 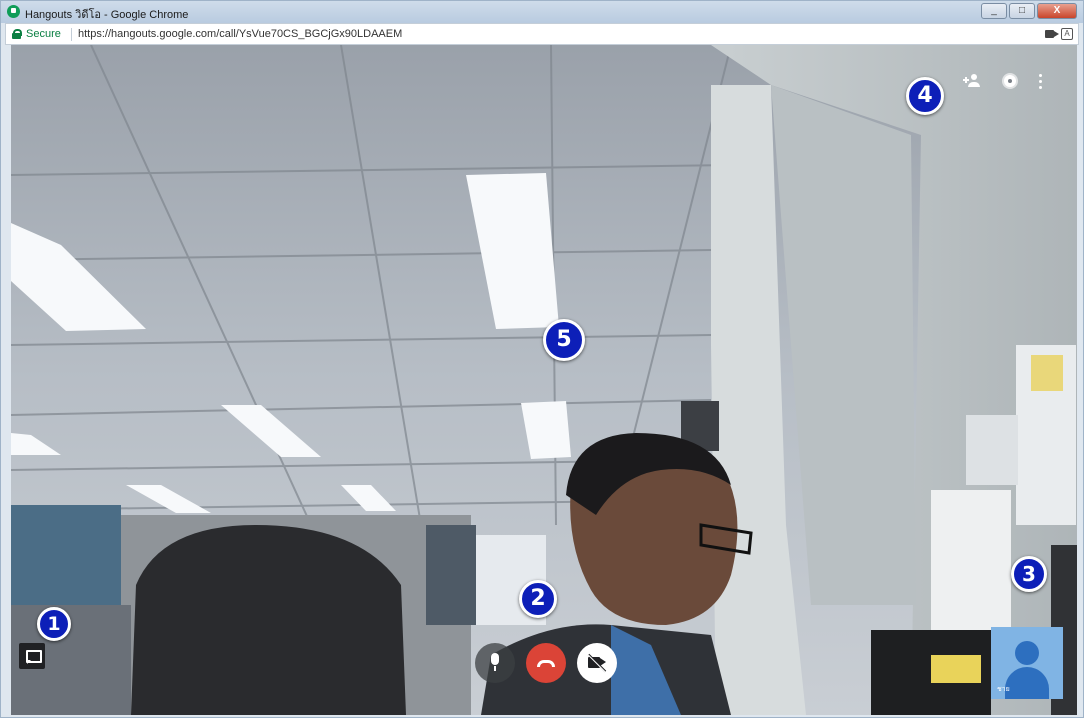 What do you see at coordinates (1027, 683) in the screenshot?
I see `avatar-body` at bounding box center [1027, 683].